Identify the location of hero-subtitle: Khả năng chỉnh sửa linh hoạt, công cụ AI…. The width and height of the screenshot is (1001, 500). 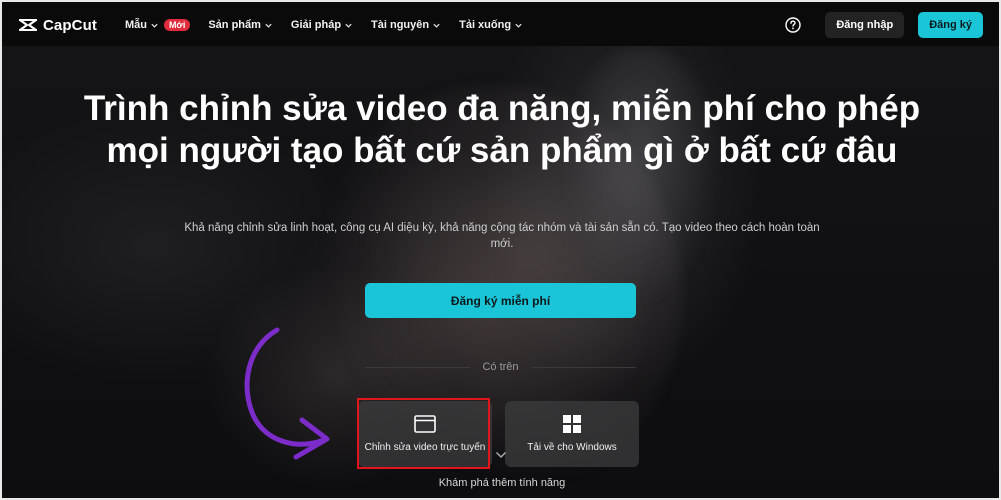
(502, 236).